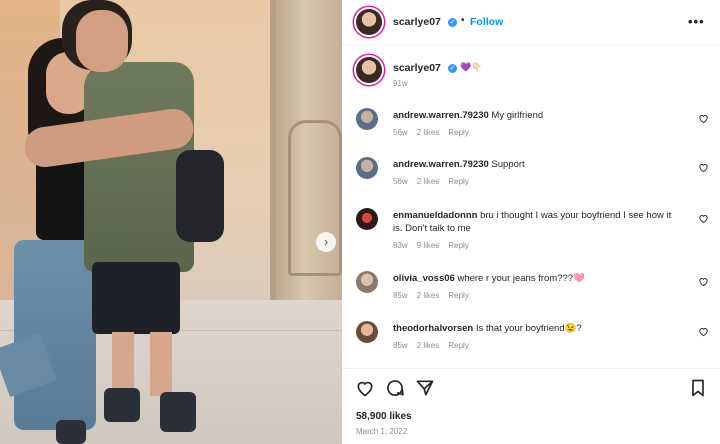 This screenshot has width=720, height=444. I want to click on more-options-icon: •••, so click(696, 21).